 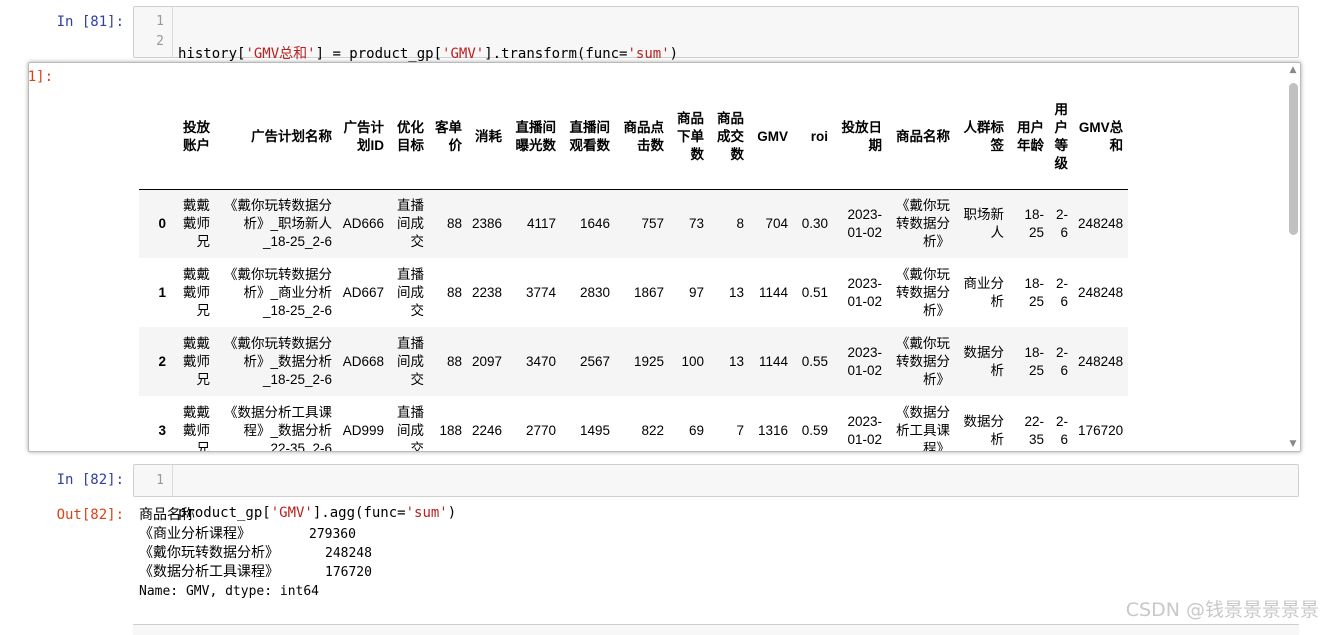 What do you see at coordinates (1061, 136) in the screenshot?
I see `column-header: 用户等级` at bounding box center [1061, 136].